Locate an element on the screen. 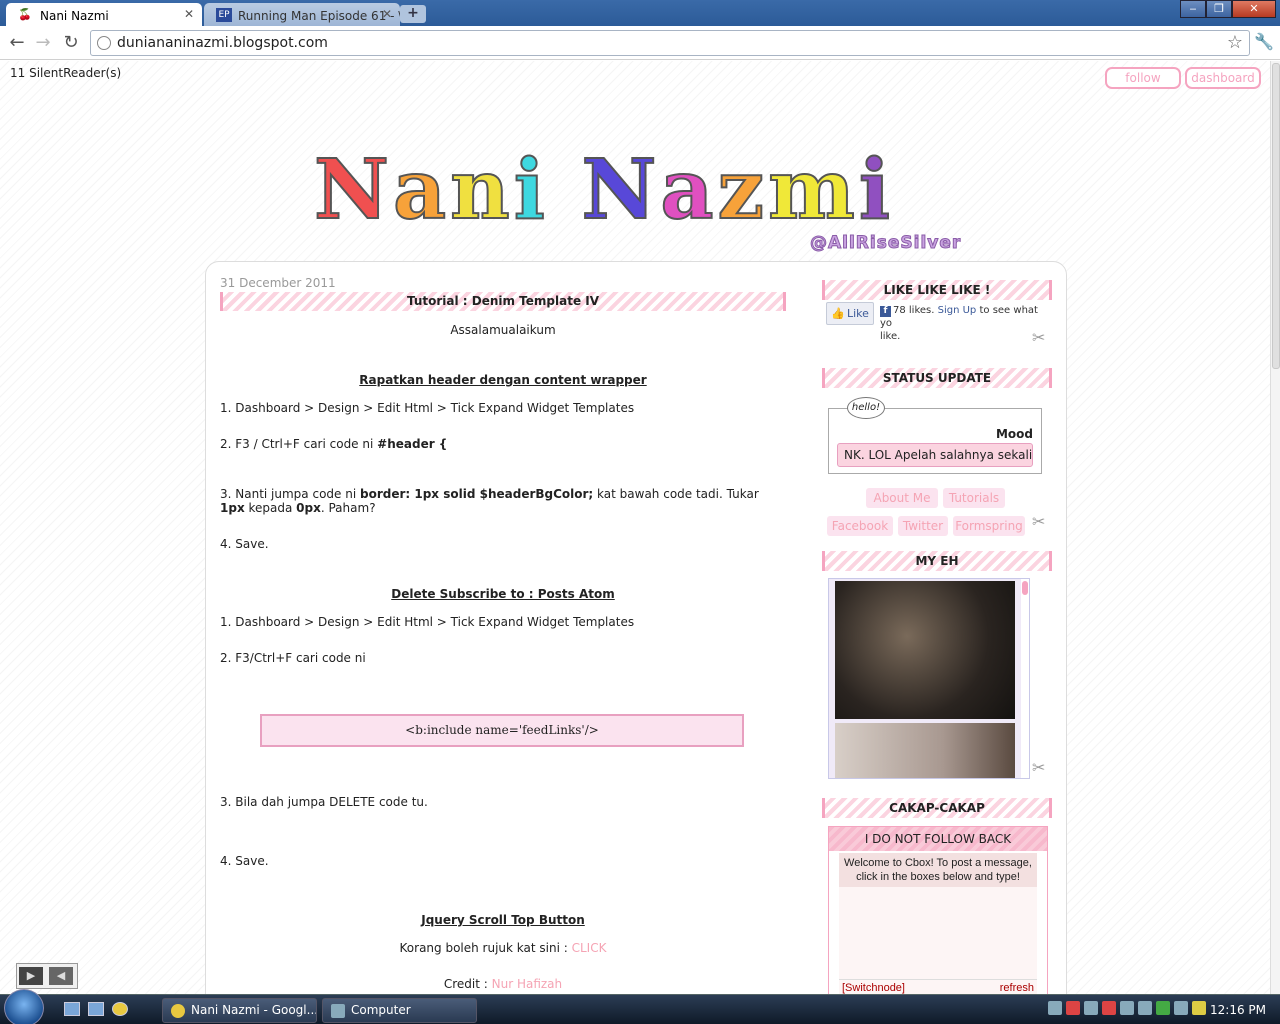 The image size is (1280, 1024). silent-readers: 11 SilentReader(s) is located at coordinates (66, 73).